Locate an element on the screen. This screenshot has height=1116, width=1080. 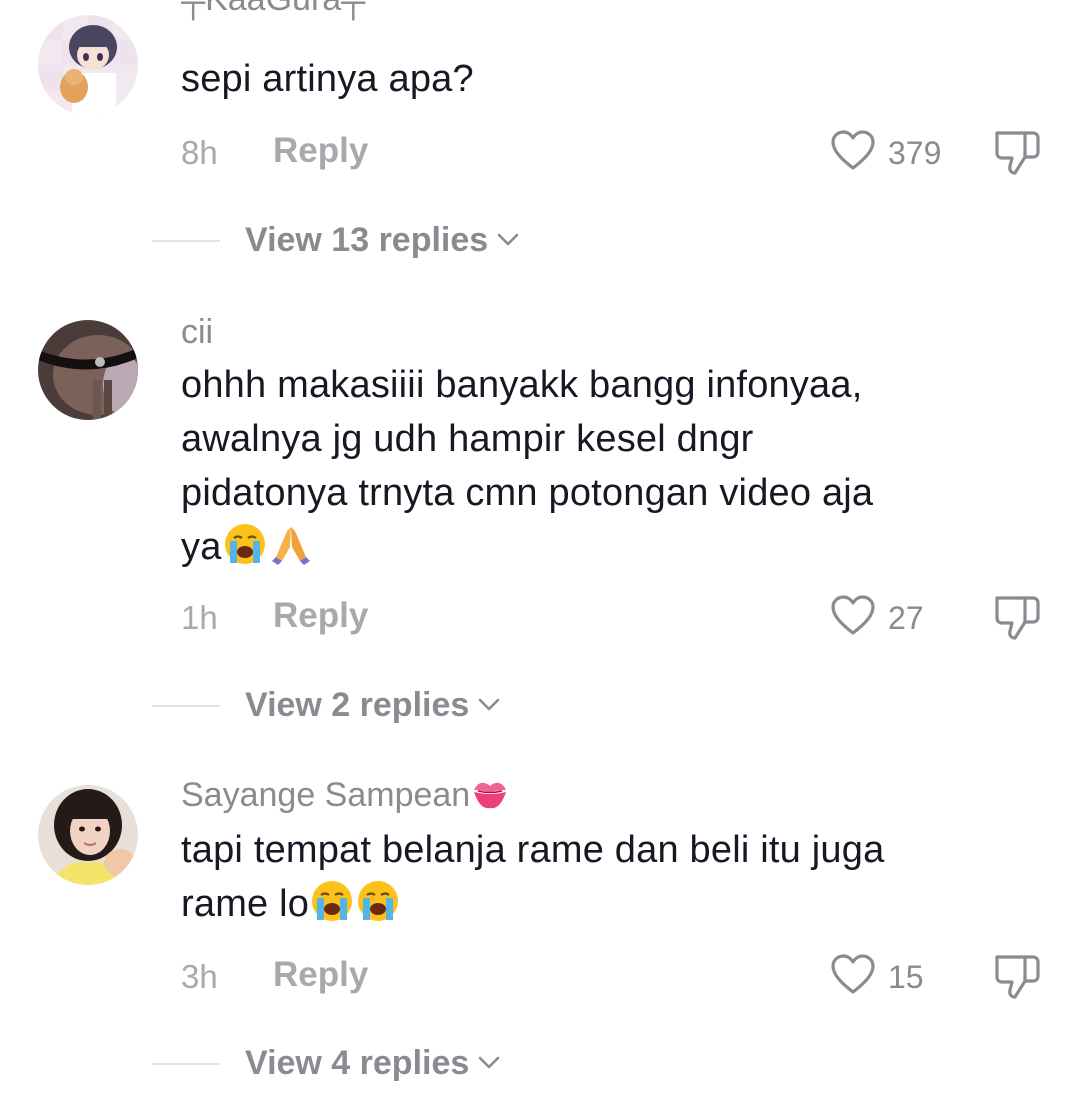
view-replies-button: View 4 replies is located at coordinates (373, 1063).